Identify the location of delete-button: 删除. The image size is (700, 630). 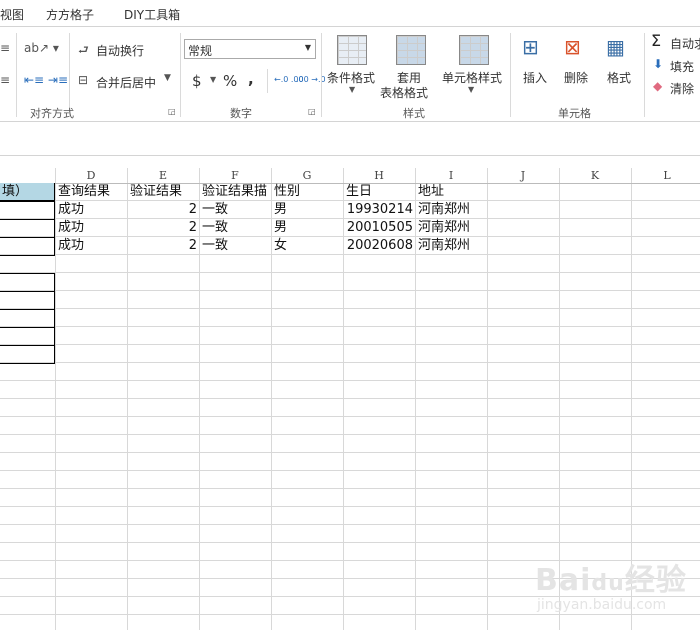
(576, 77).